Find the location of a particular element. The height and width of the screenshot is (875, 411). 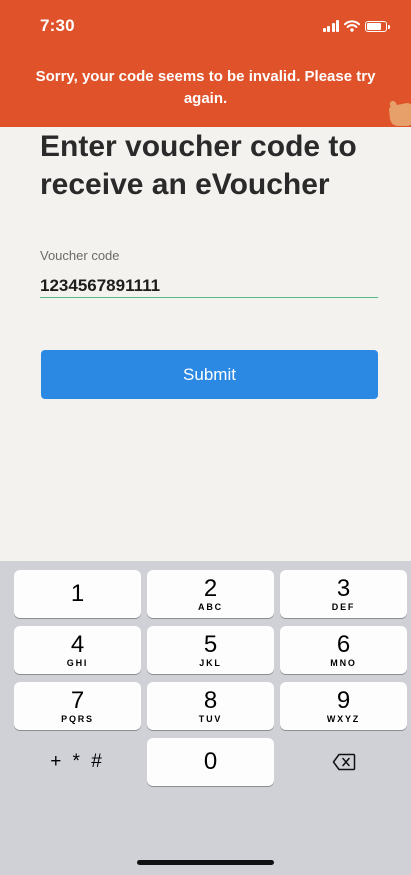

key-5: 5 JKL is located at coordinates (210, 650).